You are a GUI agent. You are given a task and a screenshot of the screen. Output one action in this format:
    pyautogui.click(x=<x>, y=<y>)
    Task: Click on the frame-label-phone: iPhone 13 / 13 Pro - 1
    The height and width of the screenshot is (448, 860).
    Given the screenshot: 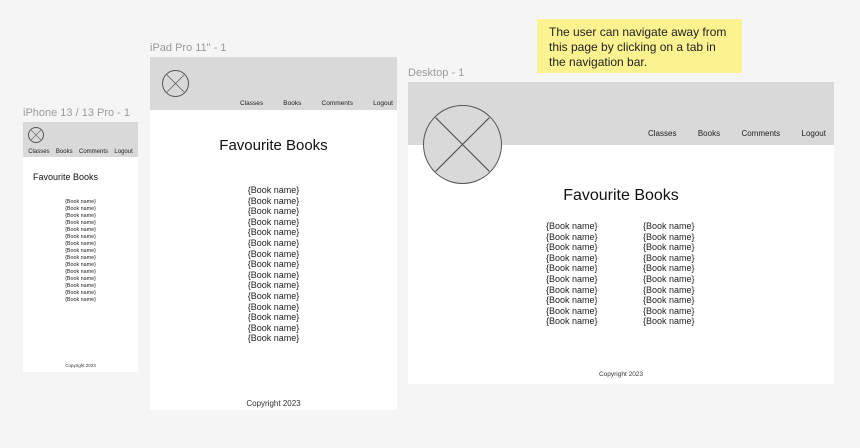 What is the action you would take?
    pyautogui.click(x=77, y=113)
    